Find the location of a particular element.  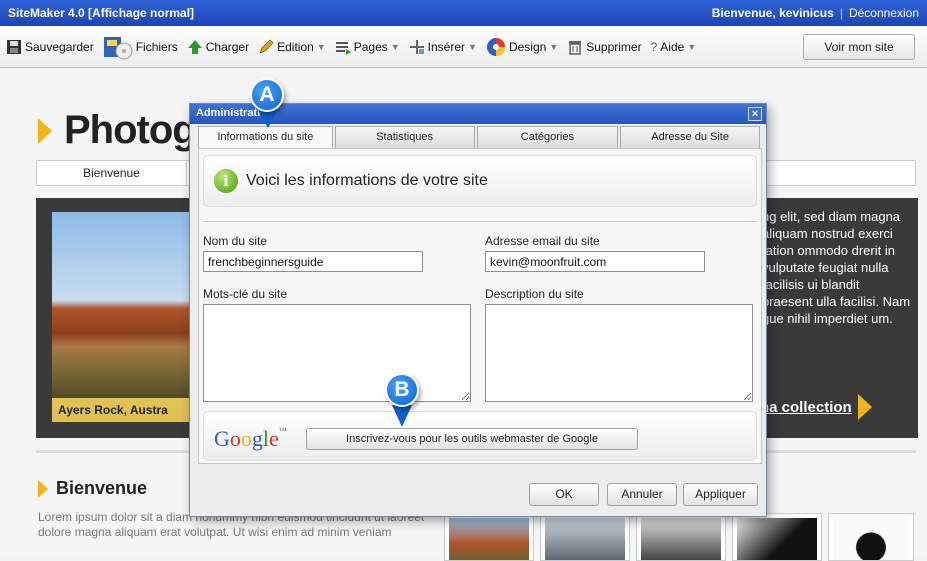

ok-button: OK is located at coordinates (564, 494).